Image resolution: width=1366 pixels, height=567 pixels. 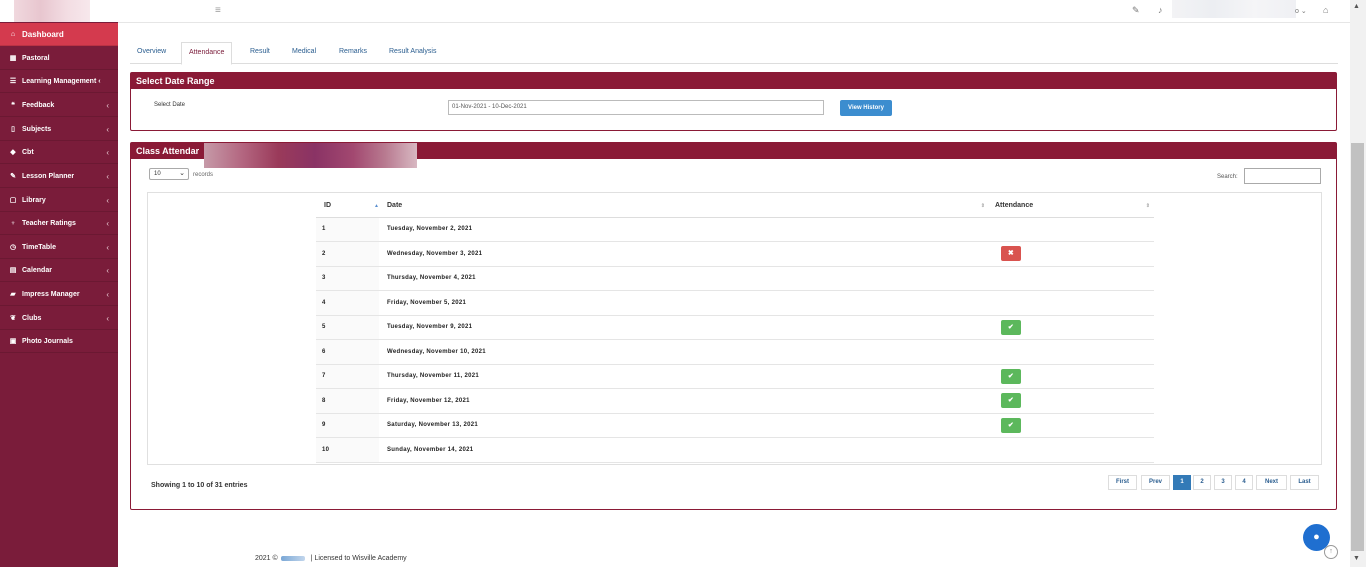 I want to click on sidebar-item-feedback: ❝ Feedback ‹, so click(x=59, y=105).